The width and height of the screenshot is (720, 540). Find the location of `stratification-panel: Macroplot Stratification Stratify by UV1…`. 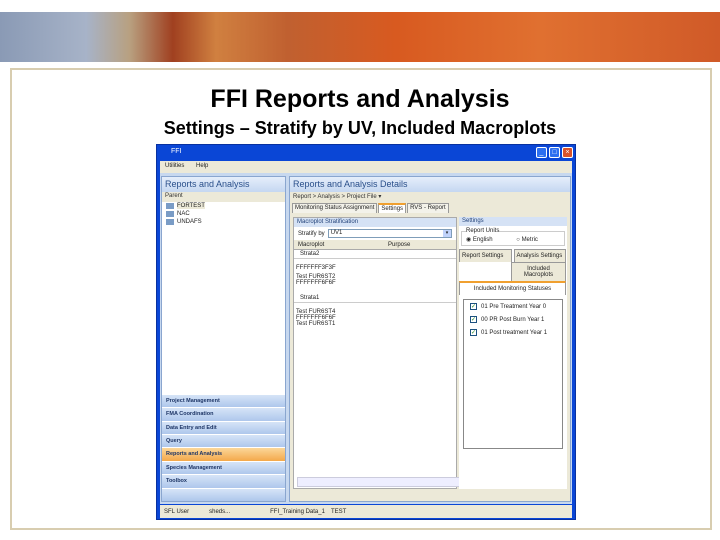

stratification-panel: Macroplot Stratification Stratify by UV1… is located at coordinates (377, 353).